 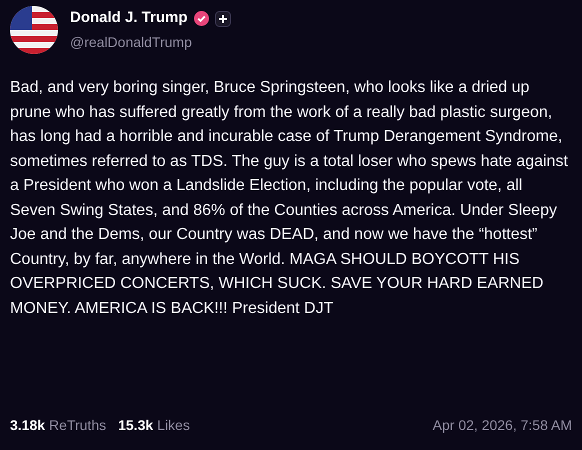 I want to click on stat-count: 3.18k, so click(x=28, y=425).